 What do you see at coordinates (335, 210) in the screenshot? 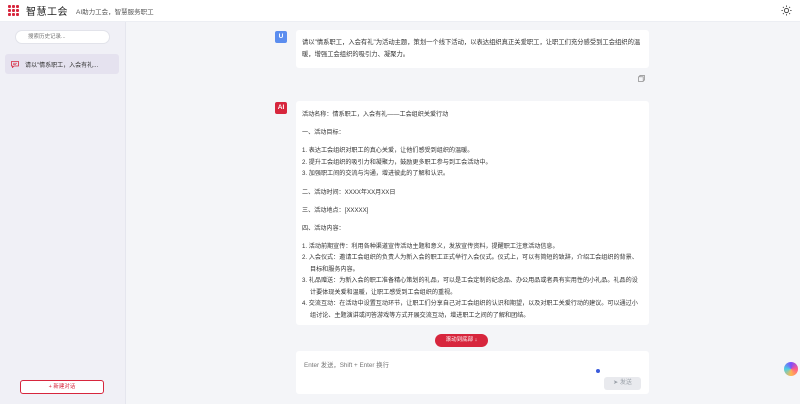
I see `activity-place: 三、活动地点：[XXXXX]` at bounding box center [335, 210].